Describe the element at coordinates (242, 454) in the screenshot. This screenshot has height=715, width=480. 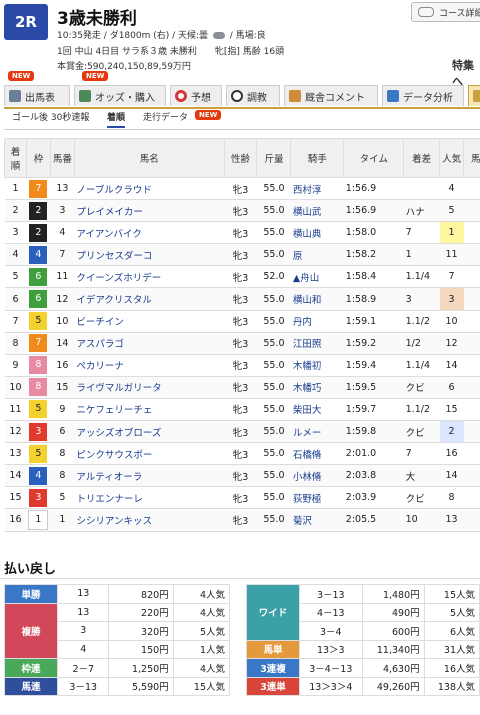
I see `table-row: 13 5 8 ピンクサウスポー 牝3 55.0 石橋脩 2:01.0 7 16` at that location.